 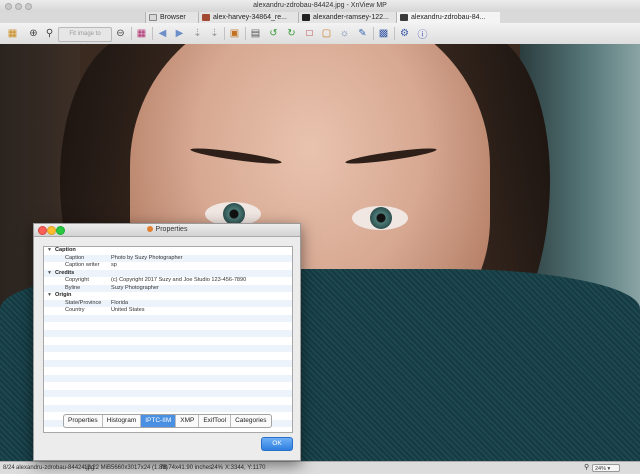 What do you see at coordinates (120, 33) in the screenshot?
I see `zoom-out-icon: ⊖` at bounding box center [120, 33].